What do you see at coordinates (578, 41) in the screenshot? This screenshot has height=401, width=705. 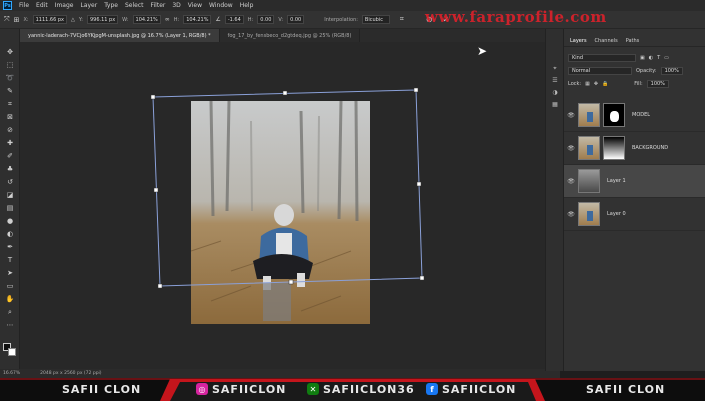 I see `tab-layers: Layers` at bounding box center [578, 41].